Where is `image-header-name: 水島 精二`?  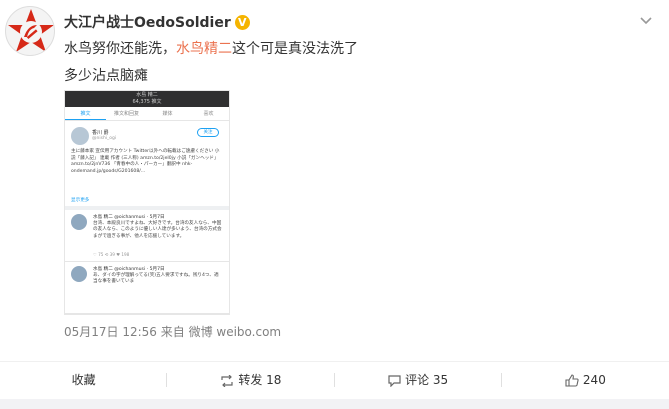 image-header-name: 水島 精二 is located at coordinates (147, 95).